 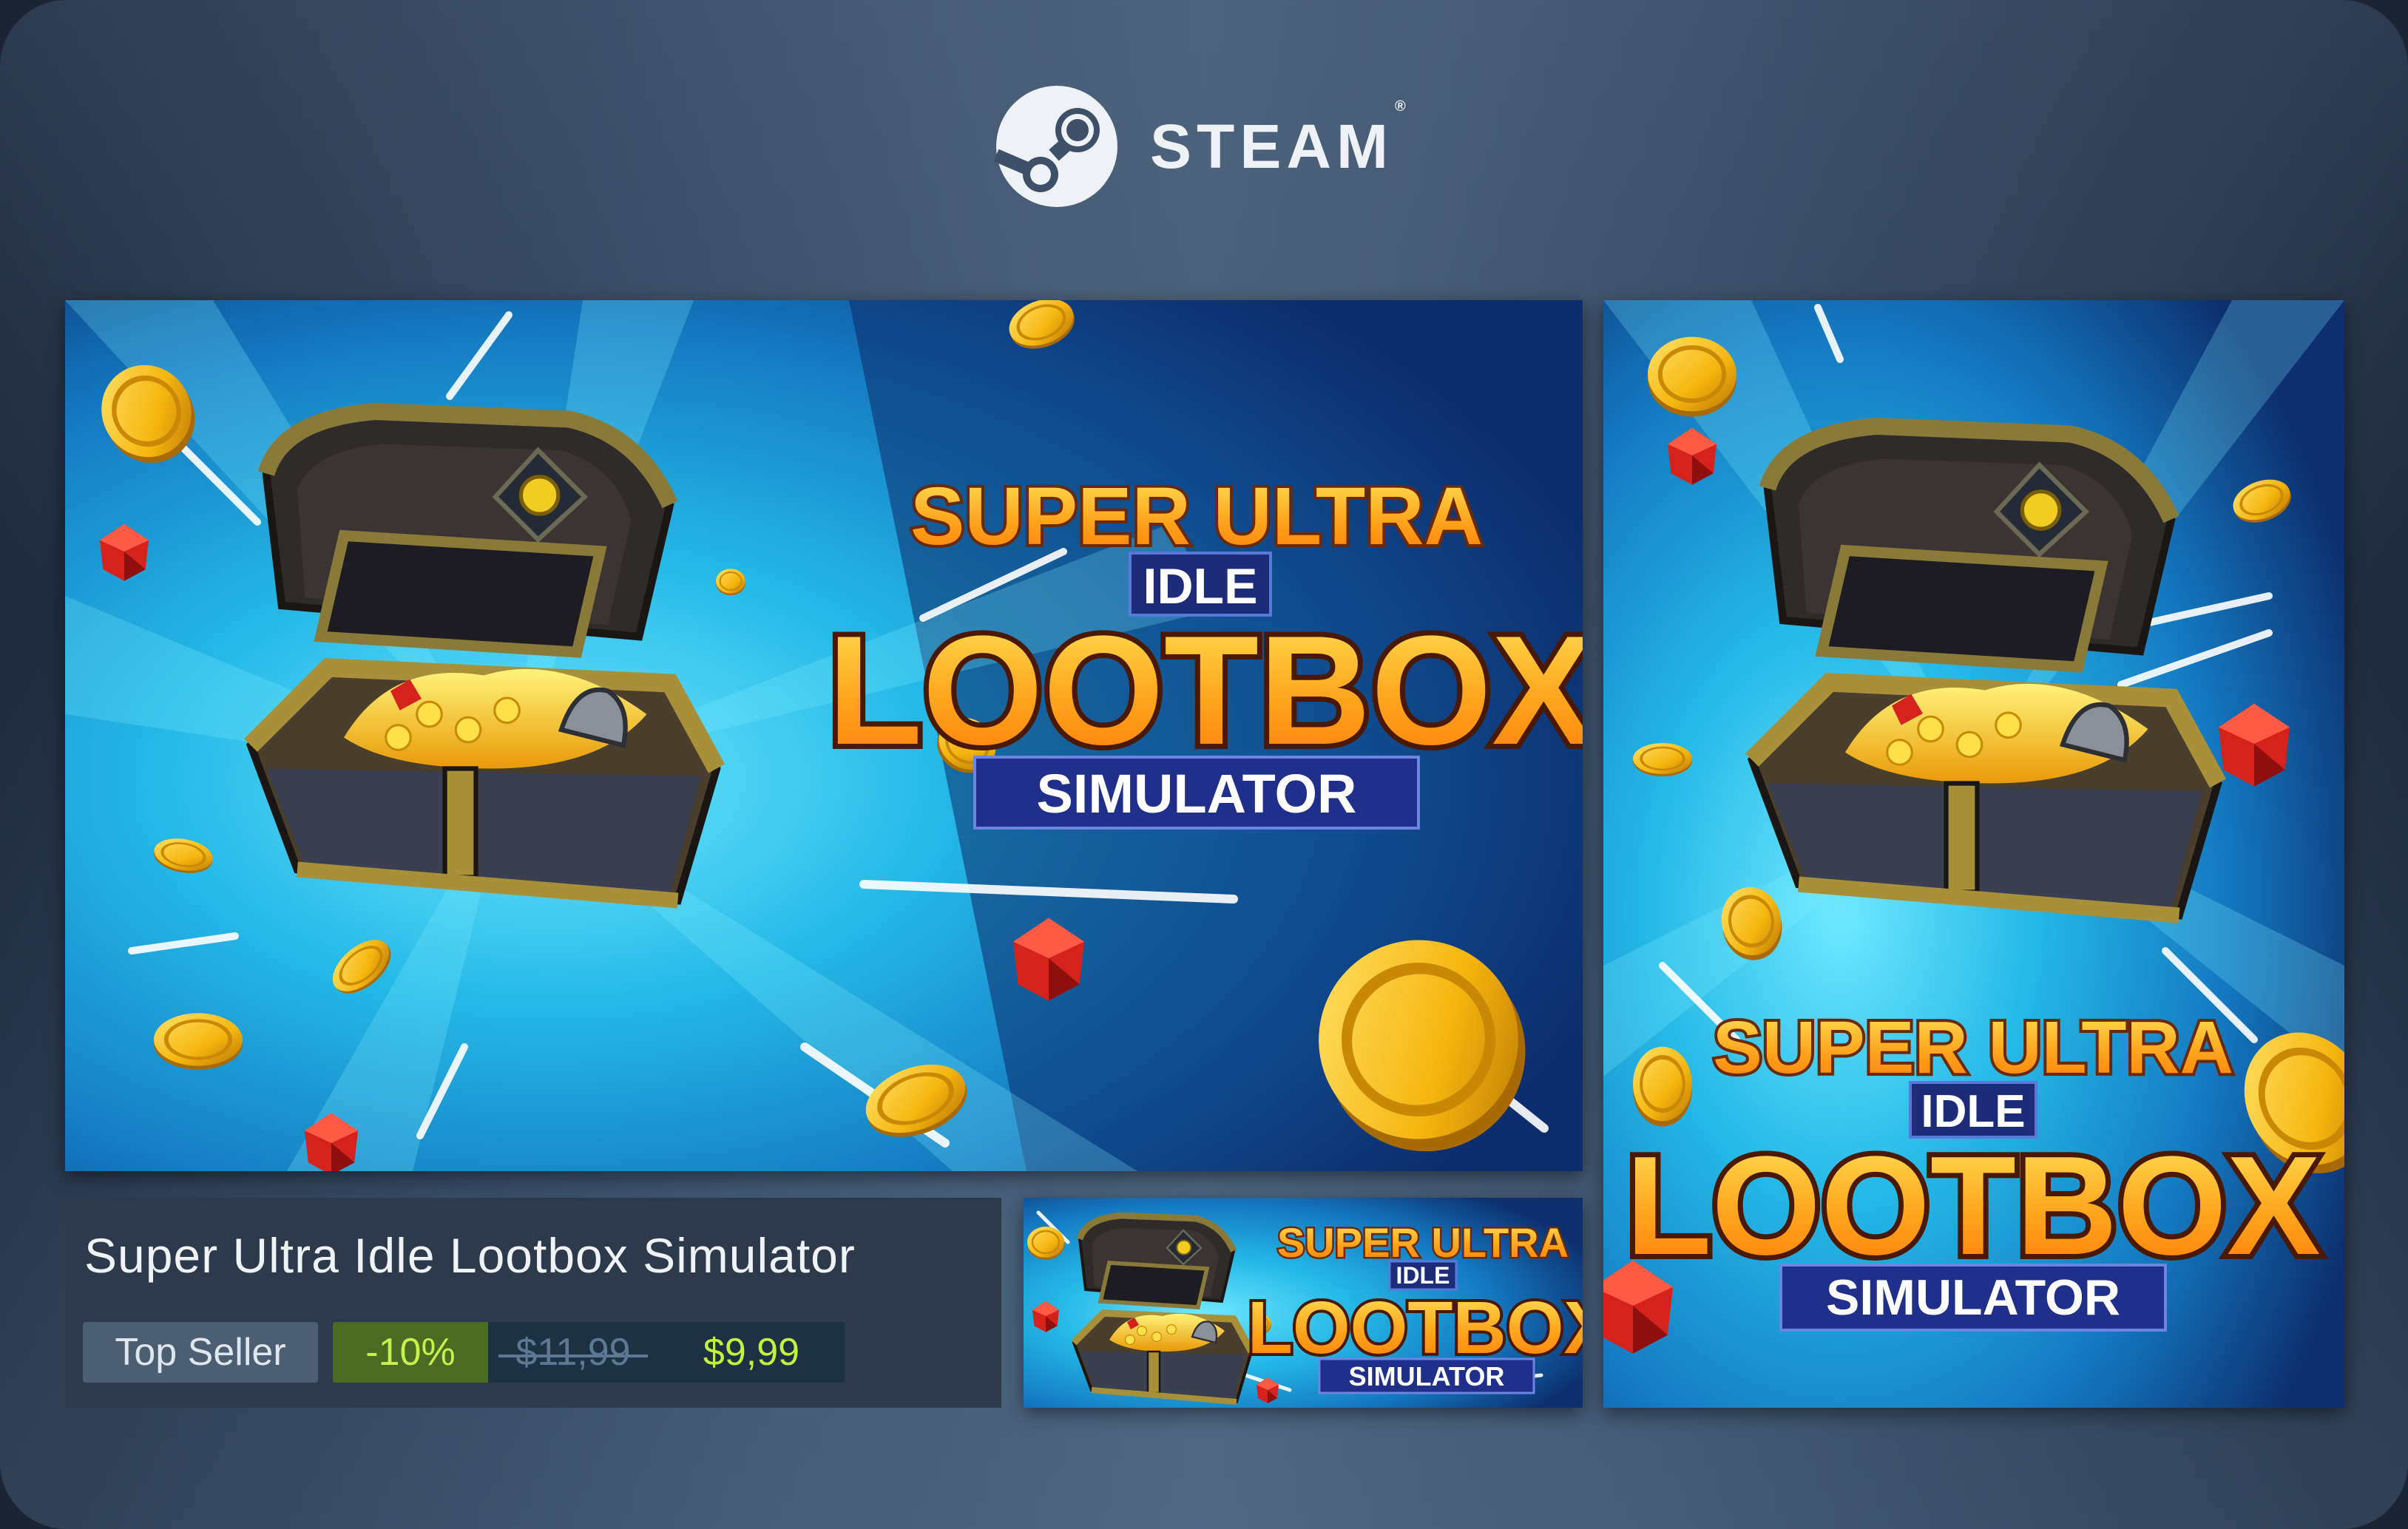 I want to click on small-title-line3: LOOTBOX, so click(x=1415, y=1327).